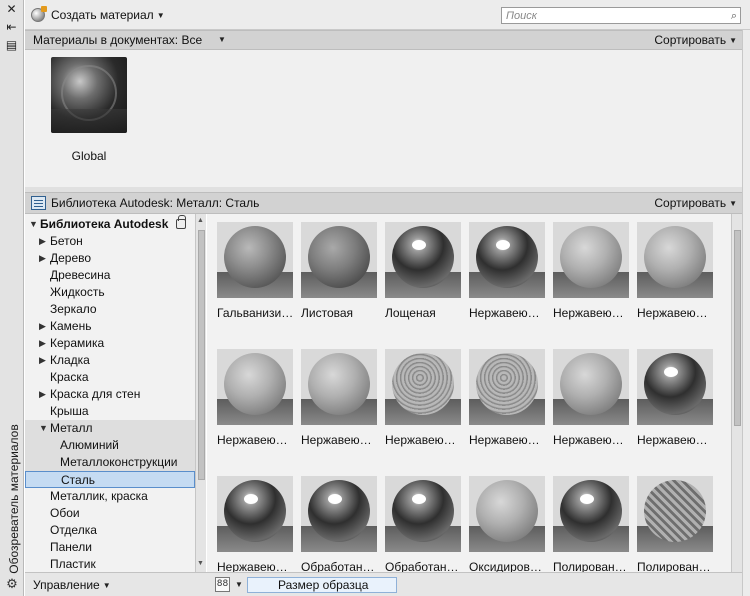 Image resolution: width=750 pixels, height=596 pixels. What do you see at coordinates (110, 428) in the screenshot?
I see `tree-item: ▼ Металл` at bounding box center [110, 428].